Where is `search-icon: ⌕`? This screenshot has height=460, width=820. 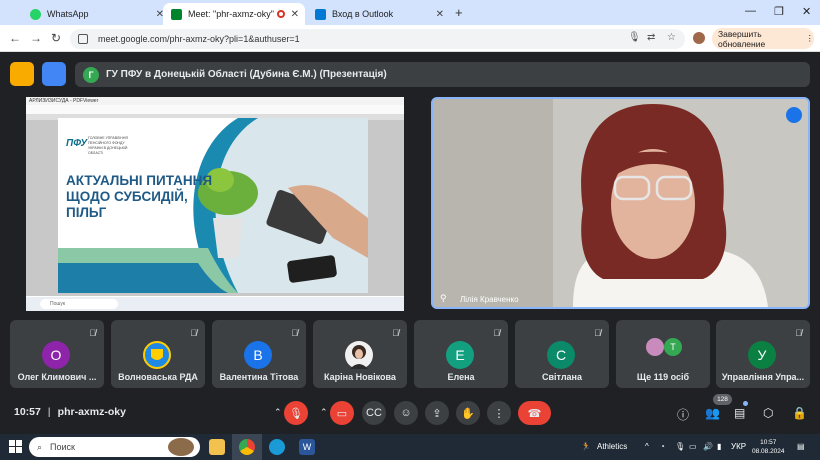 search-icon: ⌕ is located at coordinates (40, 446).